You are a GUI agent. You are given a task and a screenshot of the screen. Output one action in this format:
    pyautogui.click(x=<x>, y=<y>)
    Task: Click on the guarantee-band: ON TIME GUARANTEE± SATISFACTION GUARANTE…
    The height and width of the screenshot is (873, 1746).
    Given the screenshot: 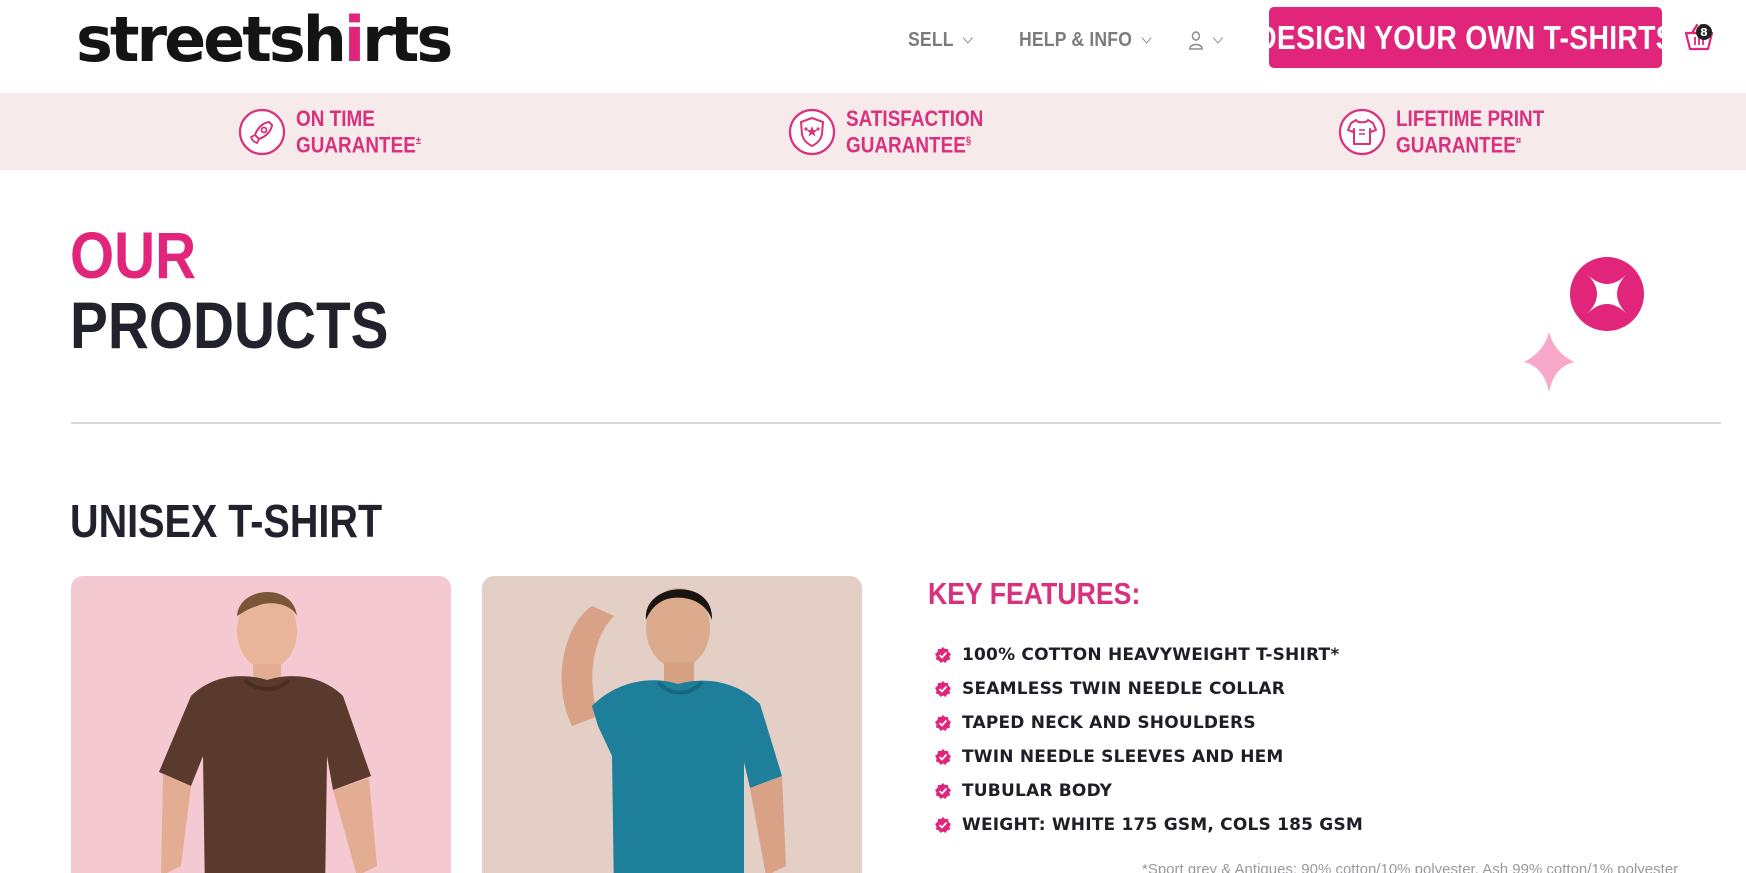 What is the action you would take?
    pyautogui.click(x=873, y=131)
    